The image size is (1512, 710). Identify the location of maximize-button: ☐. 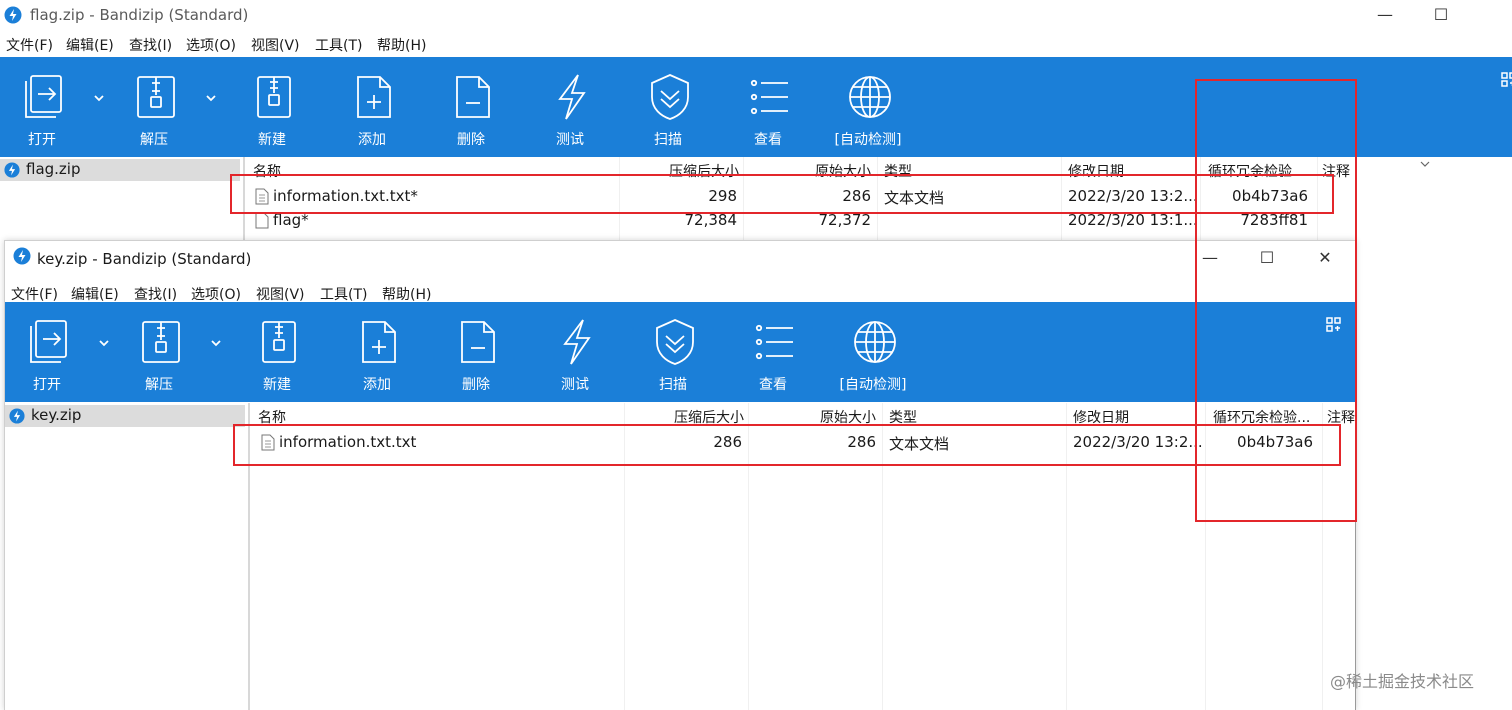
(1441, 15).